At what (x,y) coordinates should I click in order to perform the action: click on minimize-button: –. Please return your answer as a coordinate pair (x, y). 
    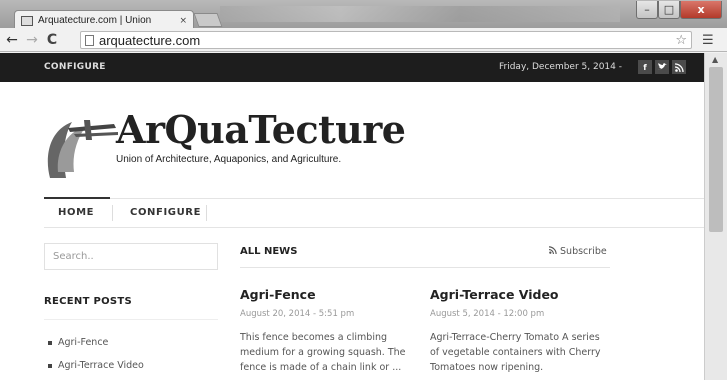
    Looking at the image, I should click on (647, 10).